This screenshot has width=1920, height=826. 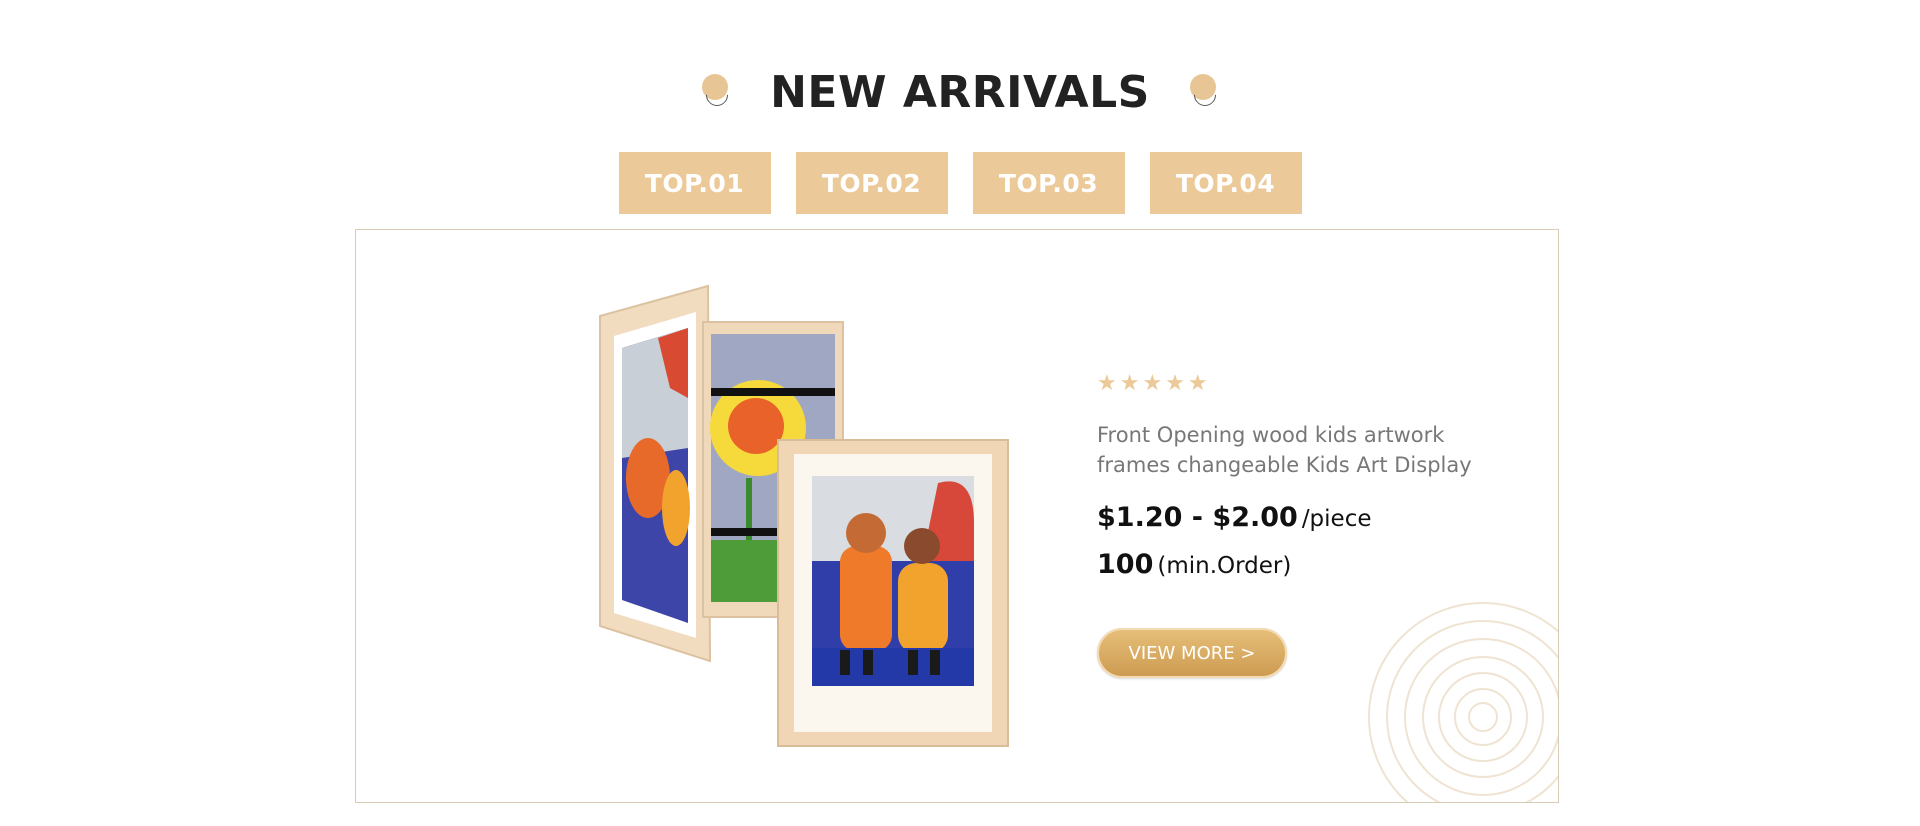 I want to click on min-order-quantity: 100, so click(x=1125, y=564).